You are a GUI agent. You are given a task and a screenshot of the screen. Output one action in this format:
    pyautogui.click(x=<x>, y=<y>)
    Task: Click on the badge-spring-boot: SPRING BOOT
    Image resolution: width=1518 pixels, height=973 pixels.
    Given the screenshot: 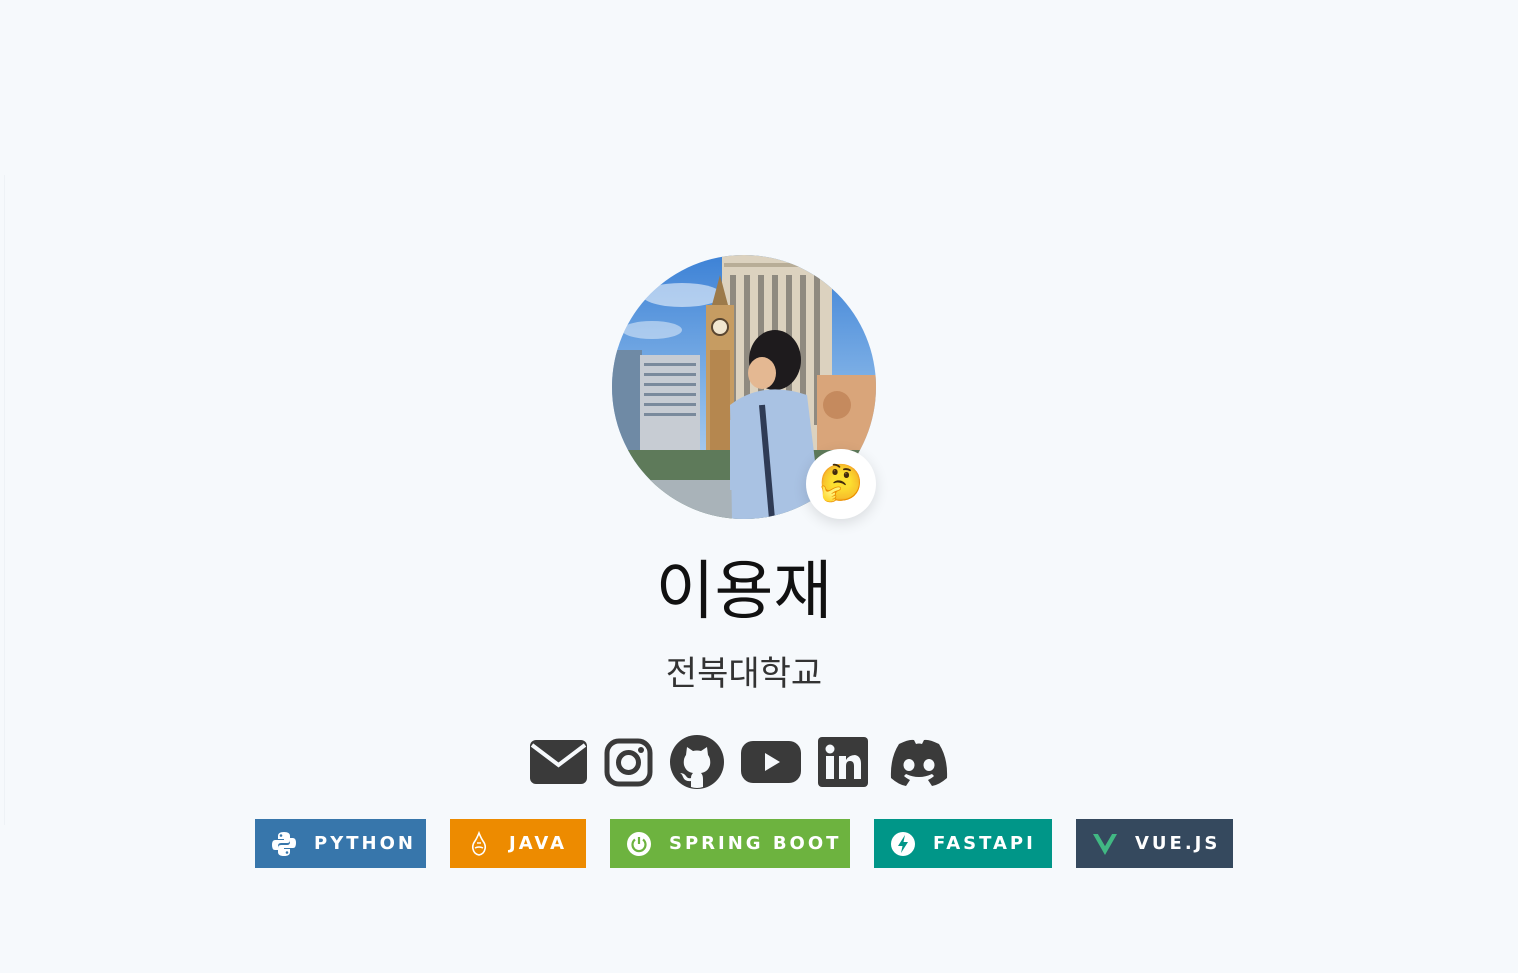 What is the action you would take?
    pyautogui.click(x=730, y=843)
    